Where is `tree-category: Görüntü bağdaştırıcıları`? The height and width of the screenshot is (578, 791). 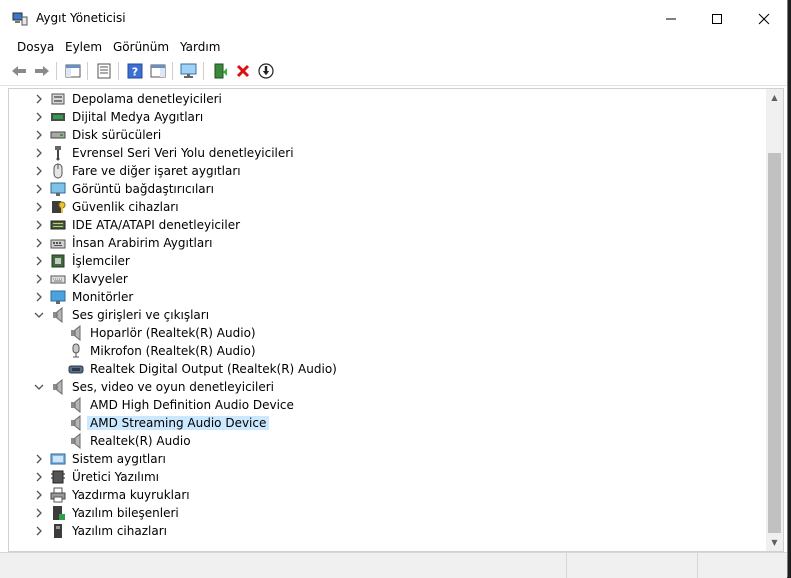 tree-category: Görüntü bağdaştırıcıları is located at coordinates (379, 189).